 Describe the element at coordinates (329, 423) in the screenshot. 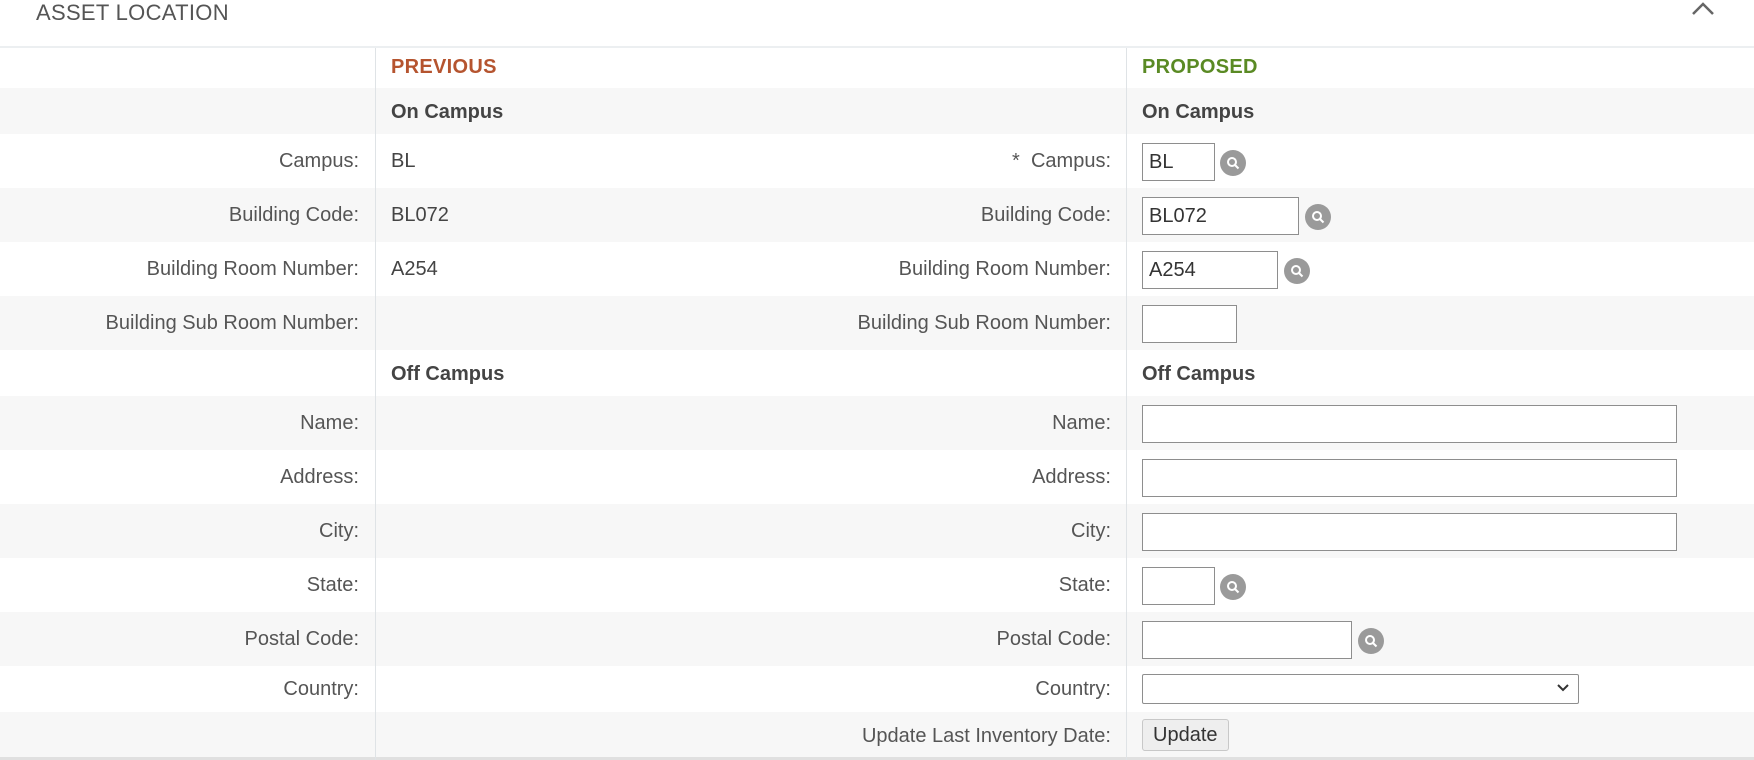

I see `previous-name-label: Name:` at that location.